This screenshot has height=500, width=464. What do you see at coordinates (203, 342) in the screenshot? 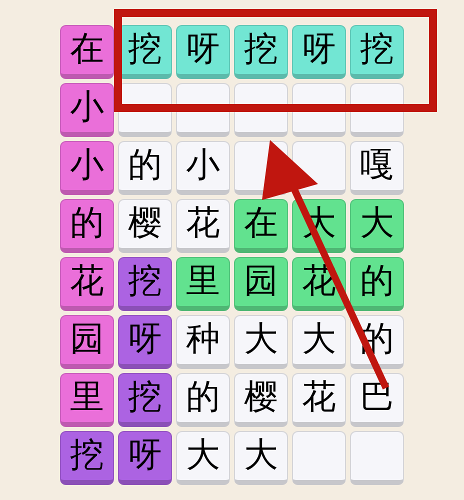
I see `character-tile: 种` at bounding box center [203, 342].